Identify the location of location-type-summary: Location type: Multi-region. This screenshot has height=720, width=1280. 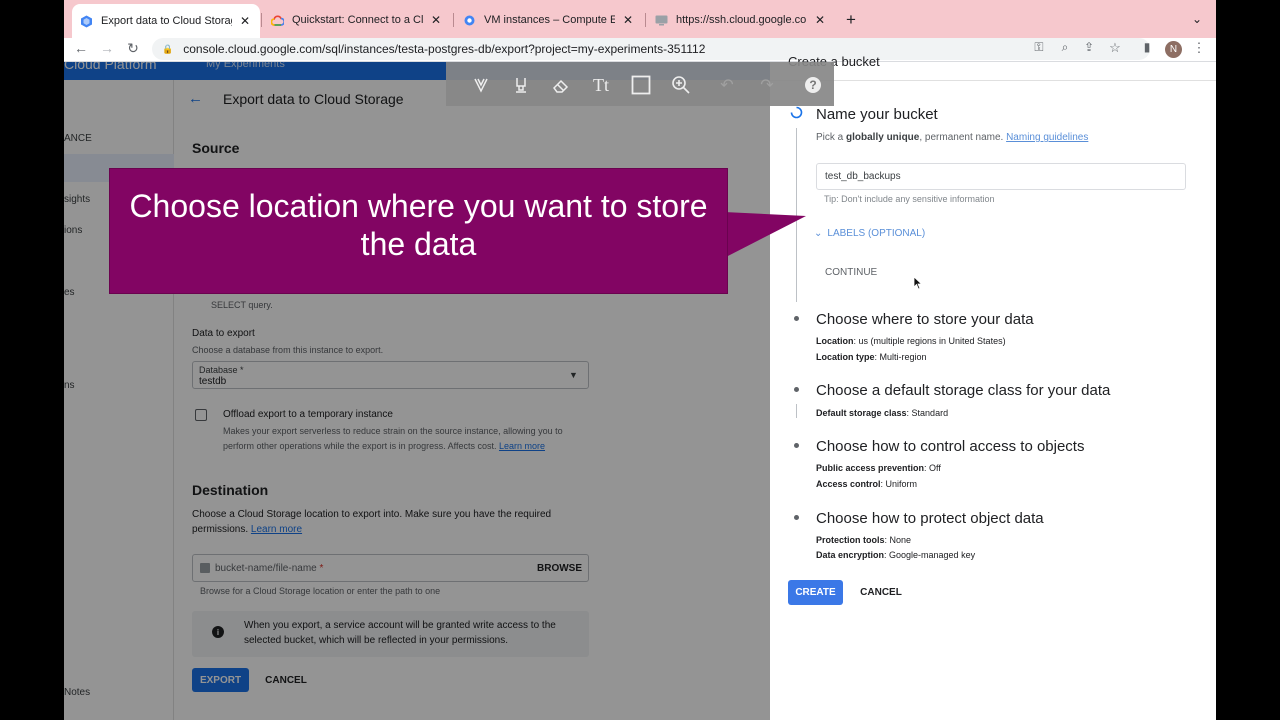
(871, 357).